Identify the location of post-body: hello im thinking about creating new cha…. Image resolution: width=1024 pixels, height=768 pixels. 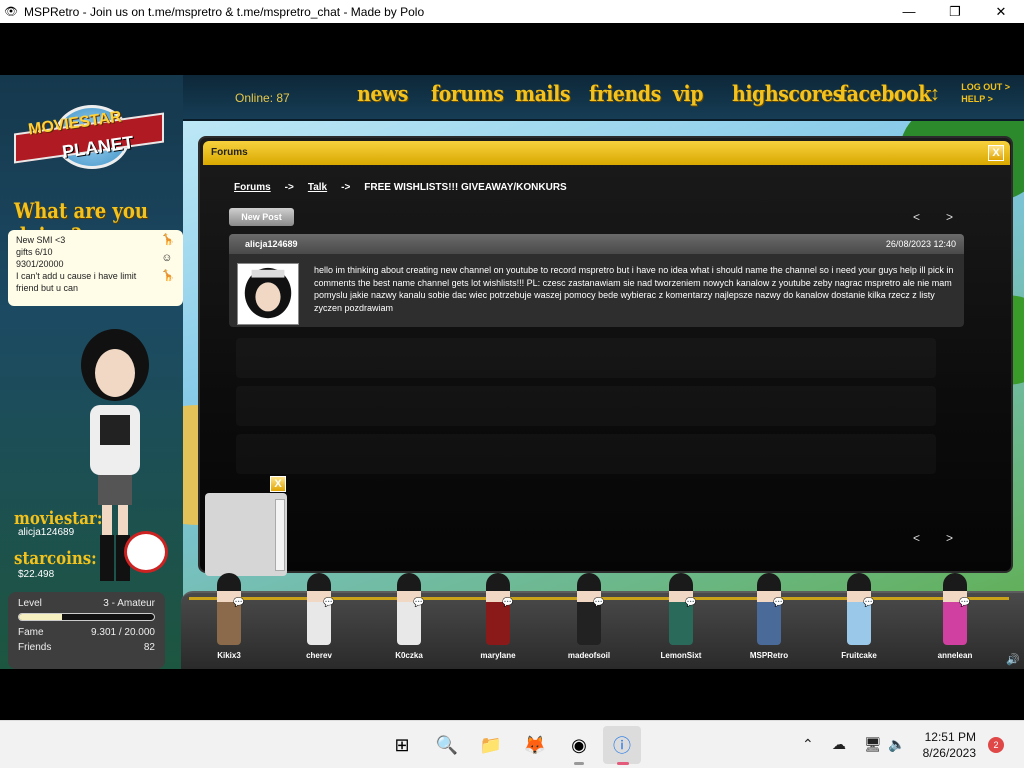
(634, 289).